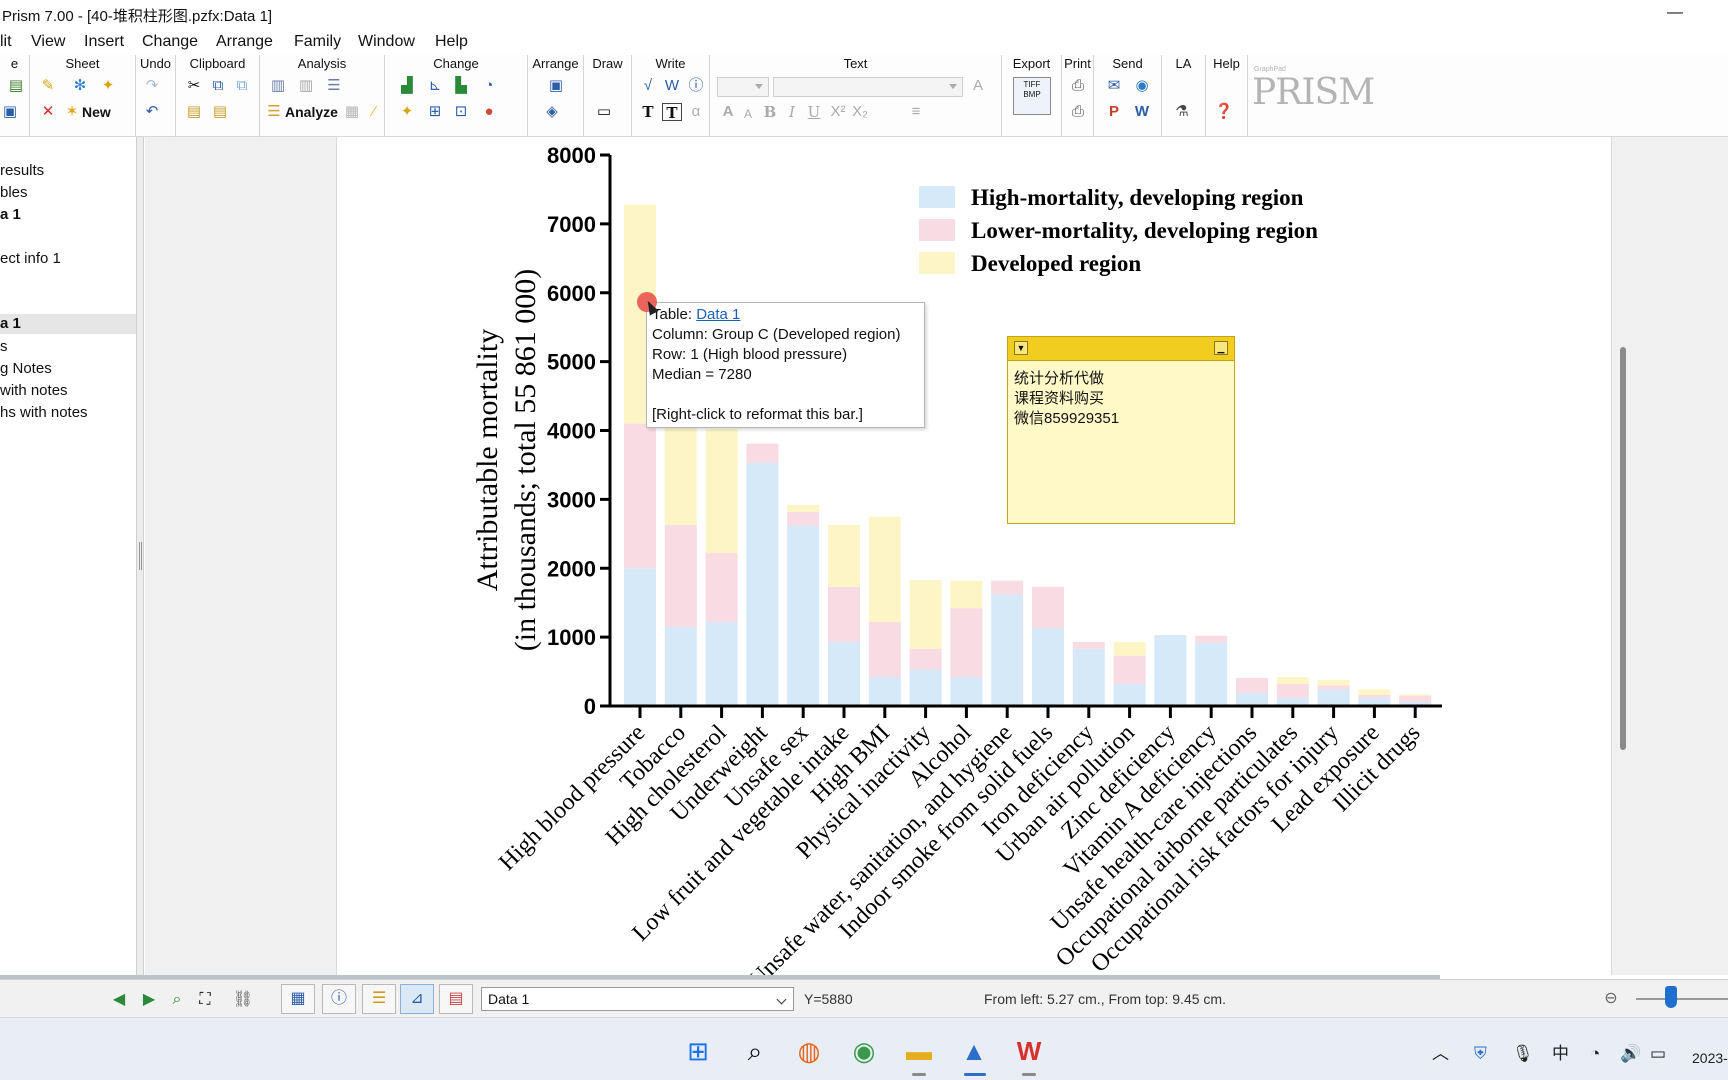 The width and height of the screenshot is (1728, 1080). What do you see at coordinates (728, 112) in the screenshot?
I see `increase-font-icon: A` at bounding box center [728, 112].